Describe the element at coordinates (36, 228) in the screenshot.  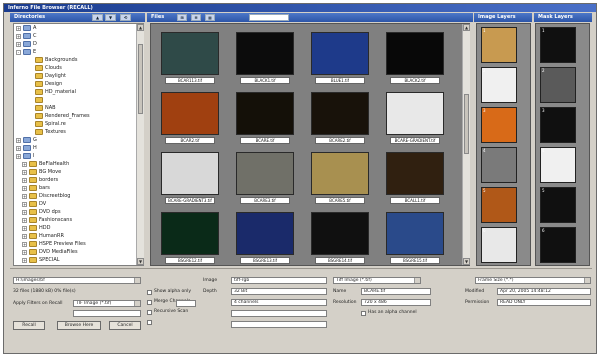
I see `tree-node: + HDD` at that location.